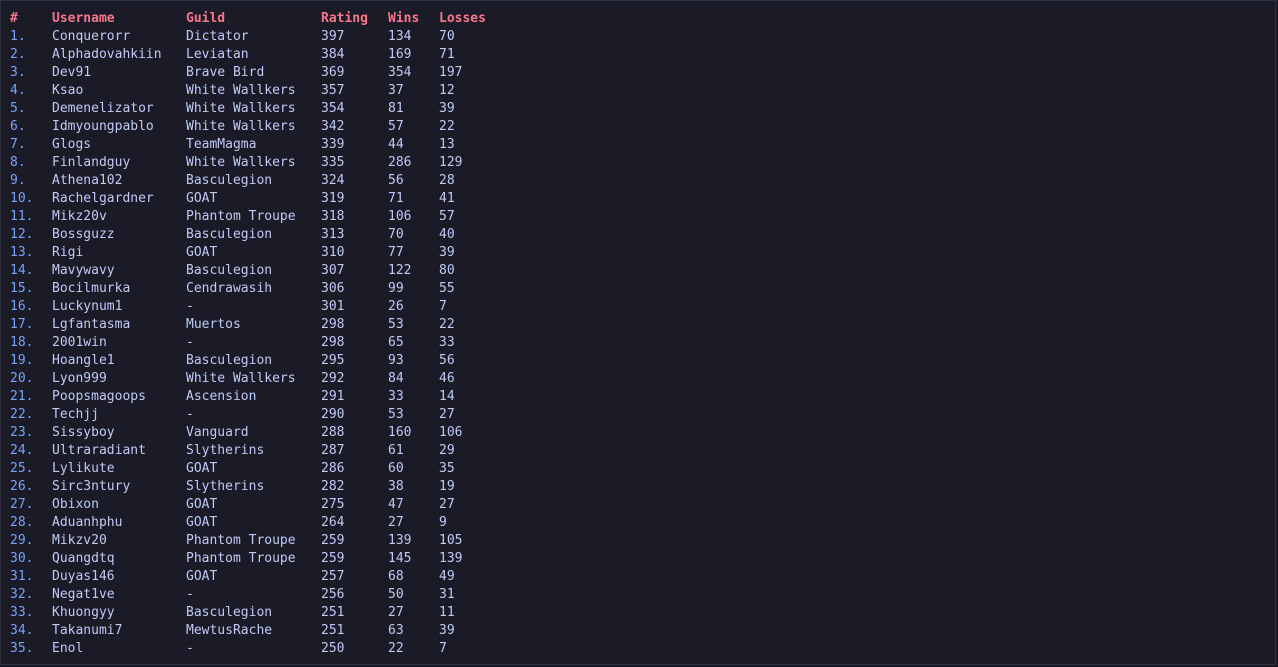  I want to click on rating-cell: 251, so click(333, 630).